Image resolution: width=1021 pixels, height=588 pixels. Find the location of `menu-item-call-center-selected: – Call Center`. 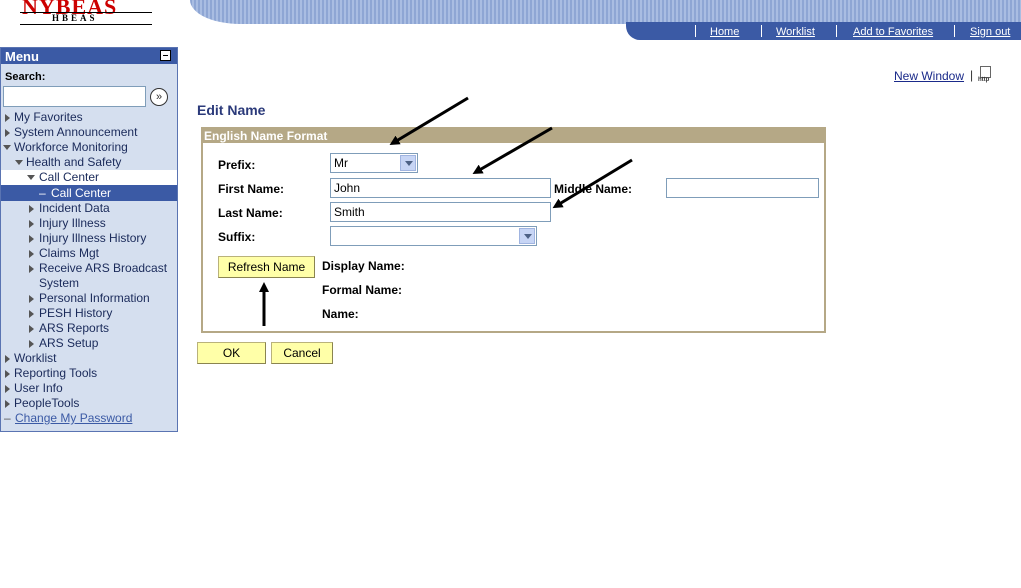

menu-item-call-center-selected: – Call Center is located at coordinates (89, 193).